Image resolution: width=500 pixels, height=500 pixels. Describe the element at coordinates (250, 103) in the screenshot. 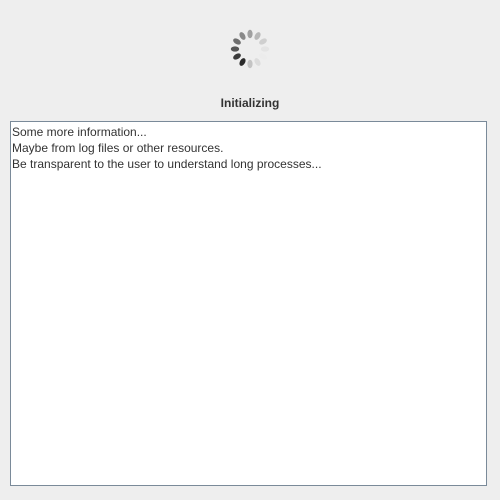

I see `status-label: Initializing` at that location.